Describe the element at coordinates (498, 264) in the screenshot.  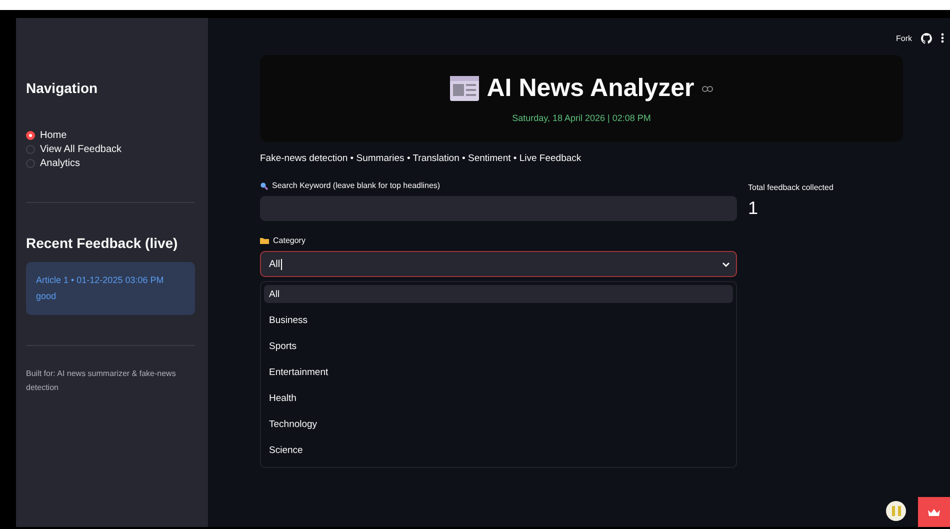
I see `category-select: All` at that location.